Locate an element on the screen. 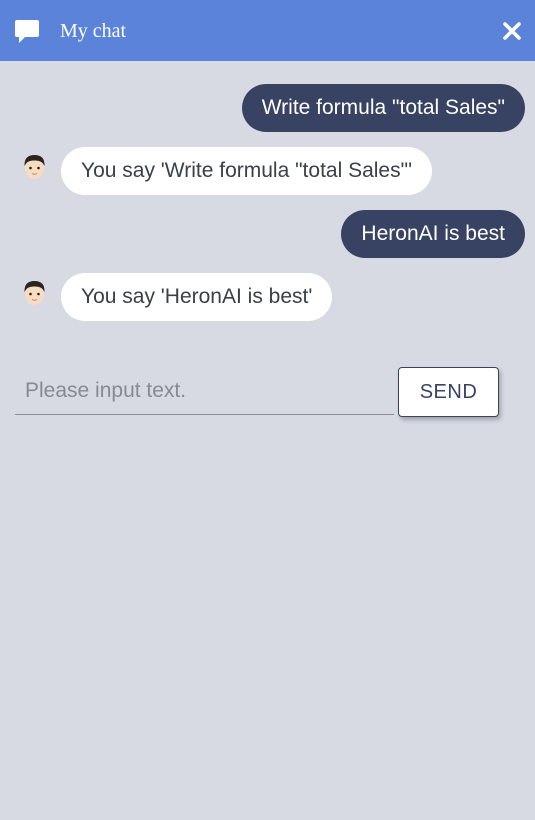  message-input is located at coordinates (204, 391).